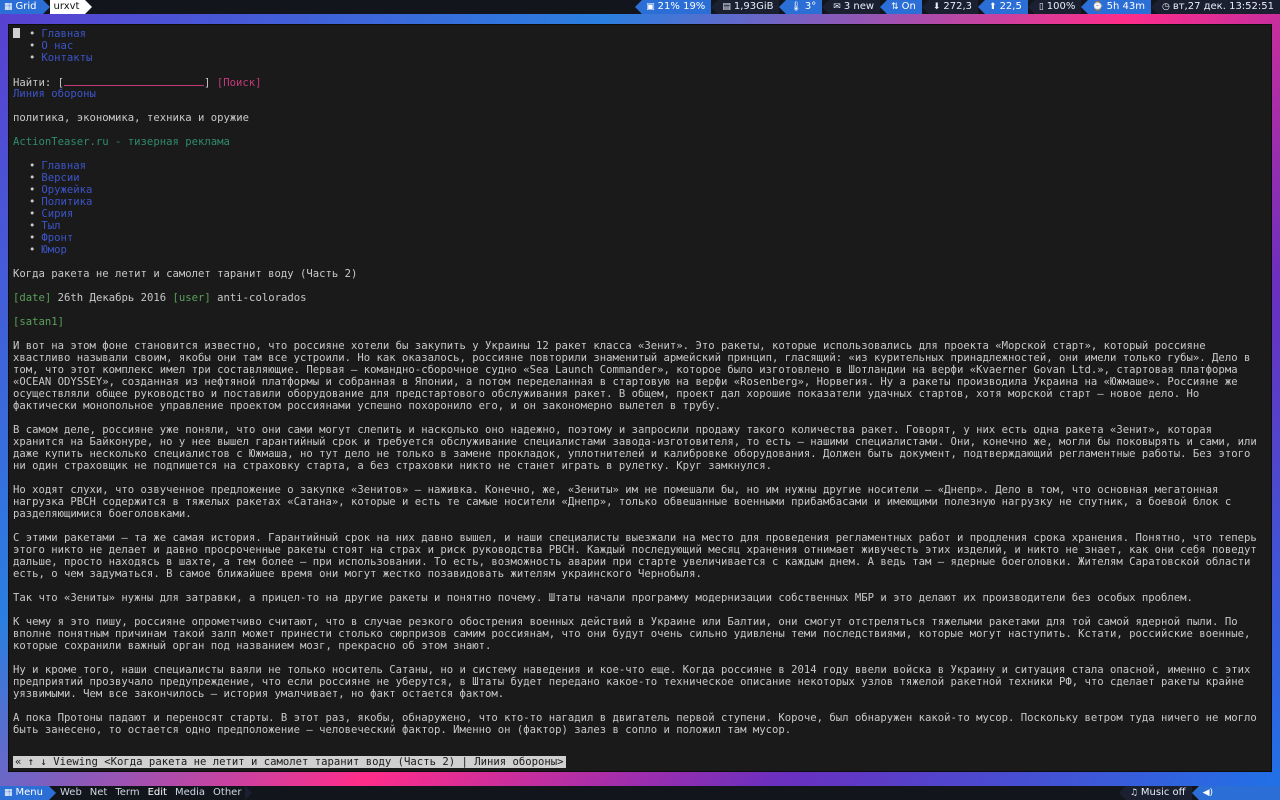 The height and width of the screenshot is (800, 1280). Describe the element at coordinates (650, 7) in the screenshot. I see `cpu-icon: ▣` at that location.